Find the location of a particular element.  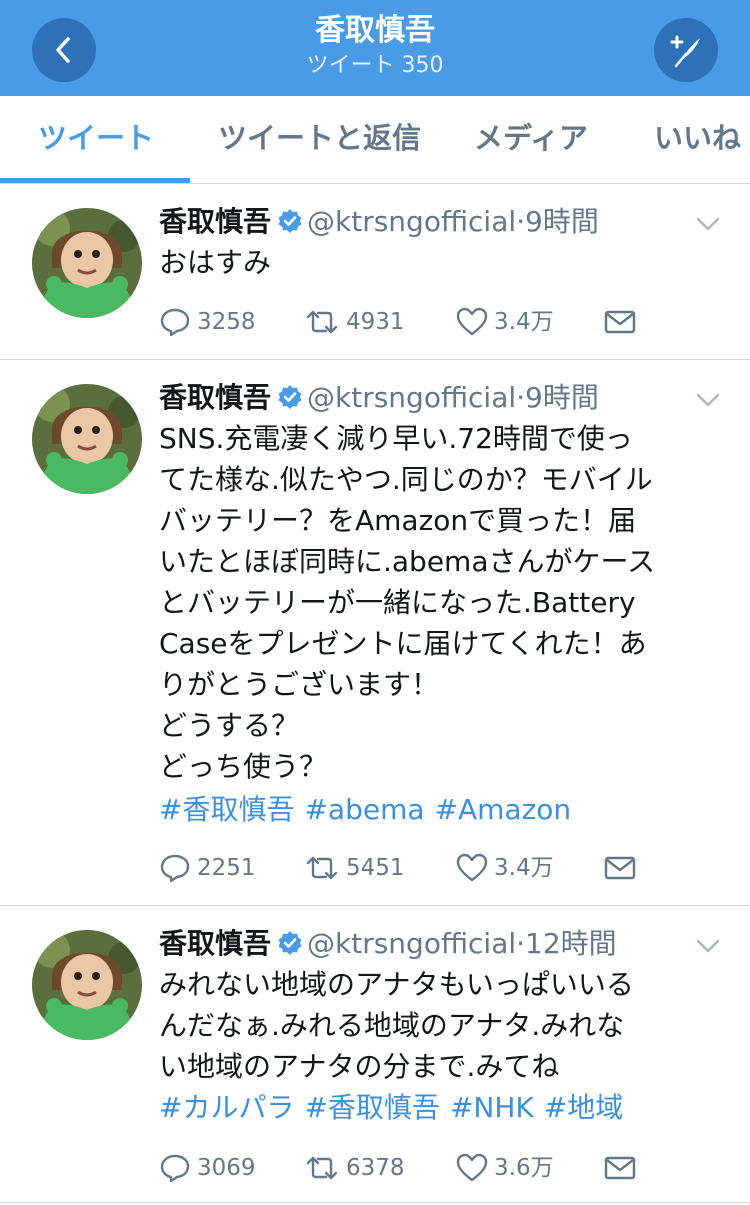

tab-likes: いいね is located at coordinates (697, 140).